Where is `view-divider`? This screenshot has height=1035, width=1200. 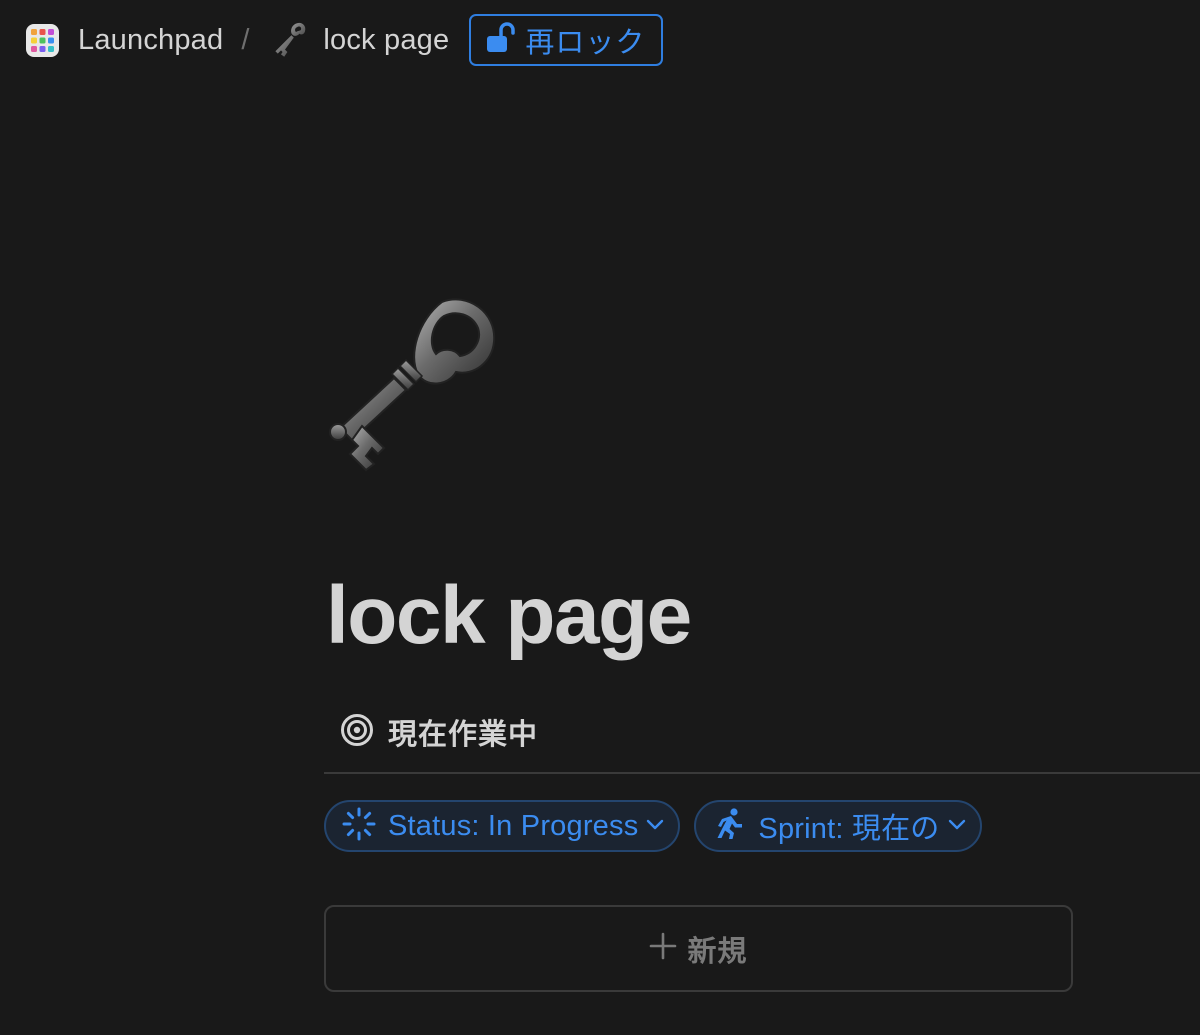 view-divider is located at coordinates (762, 773).